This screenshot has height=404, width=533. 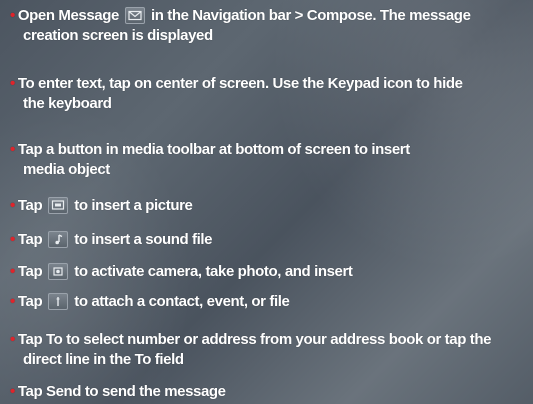 I want to click on bullet-text-continued: media object, so click(x=66, y=169).